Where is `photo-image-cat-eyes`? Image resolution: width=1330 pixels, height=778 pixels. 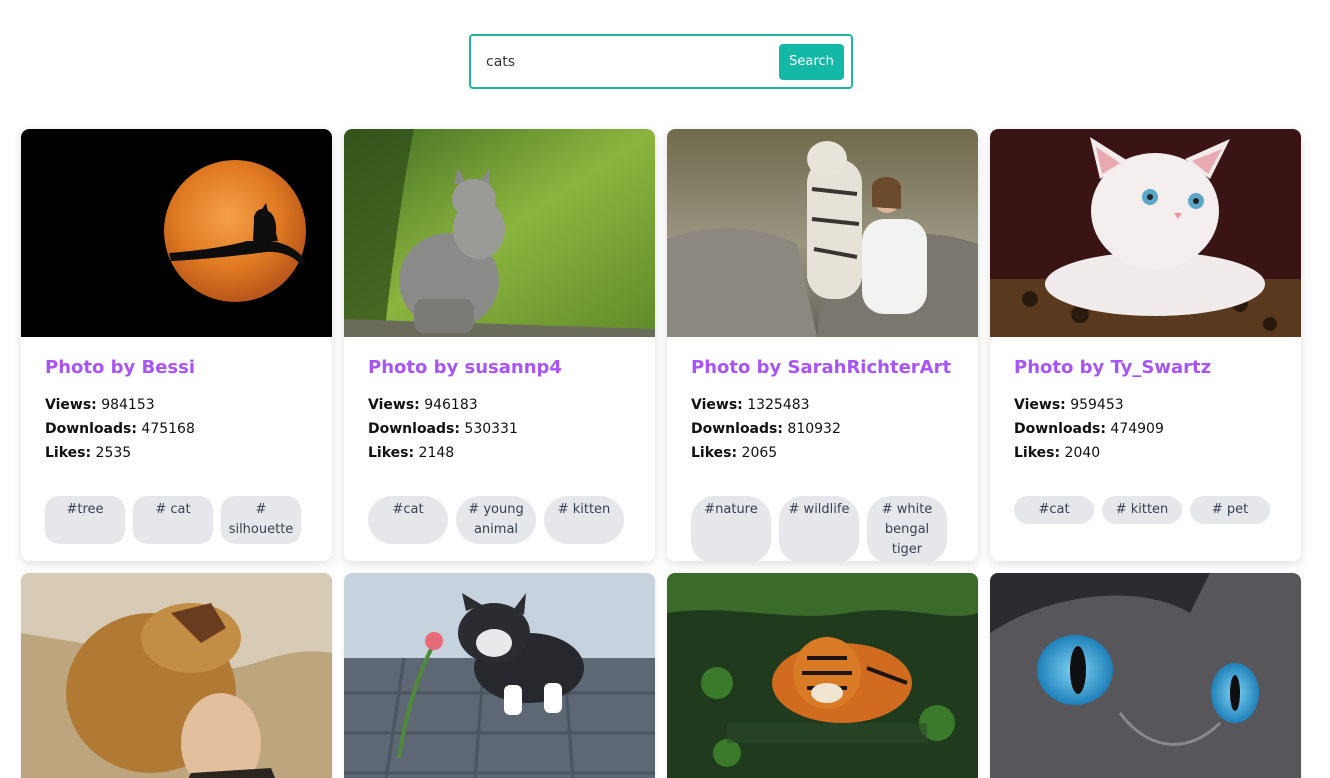
photo-image-cat-eyes is located at coordinates (1145, 675).